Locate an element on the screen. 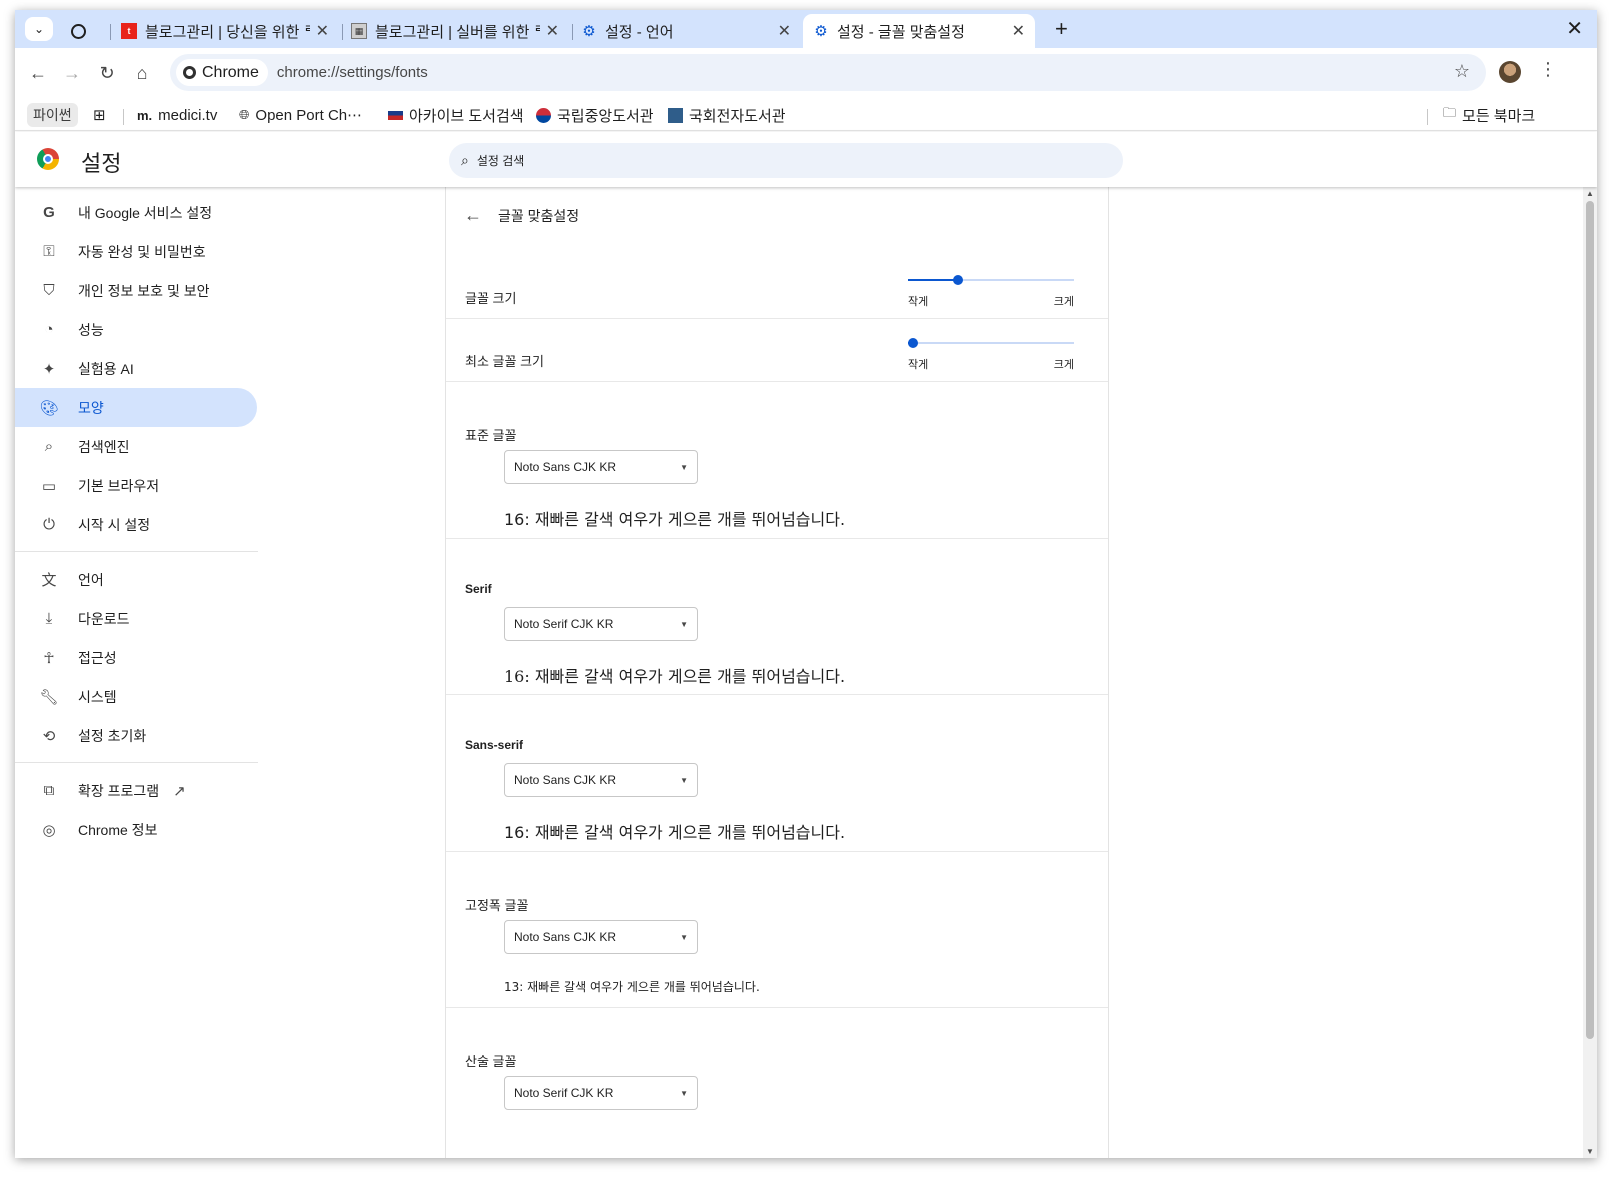 This screenshot has width=1612, height=1191. select-value: Noto Serif CJK KR is located at coordinates (564, 1093).